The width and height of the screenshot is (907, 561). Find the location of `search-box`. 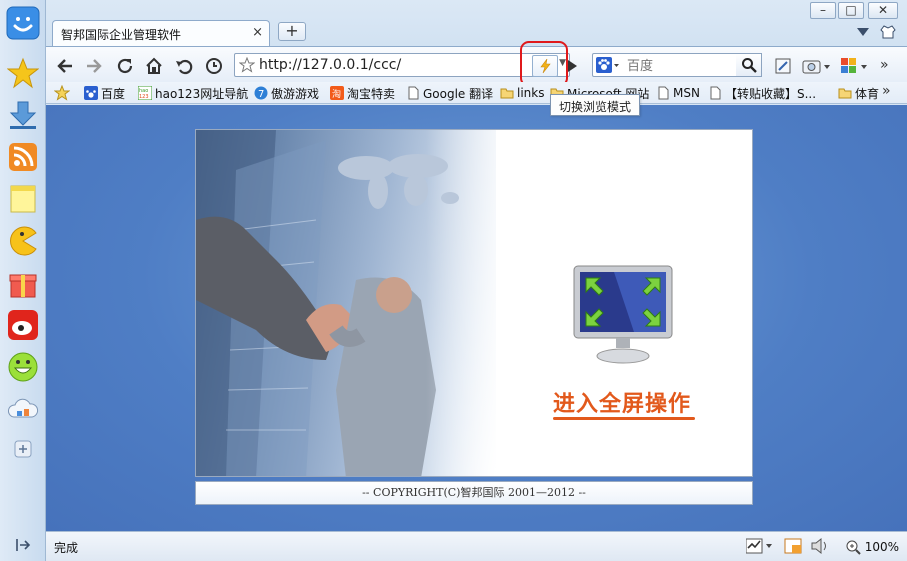

search-box is located at coordinates (676, 65).